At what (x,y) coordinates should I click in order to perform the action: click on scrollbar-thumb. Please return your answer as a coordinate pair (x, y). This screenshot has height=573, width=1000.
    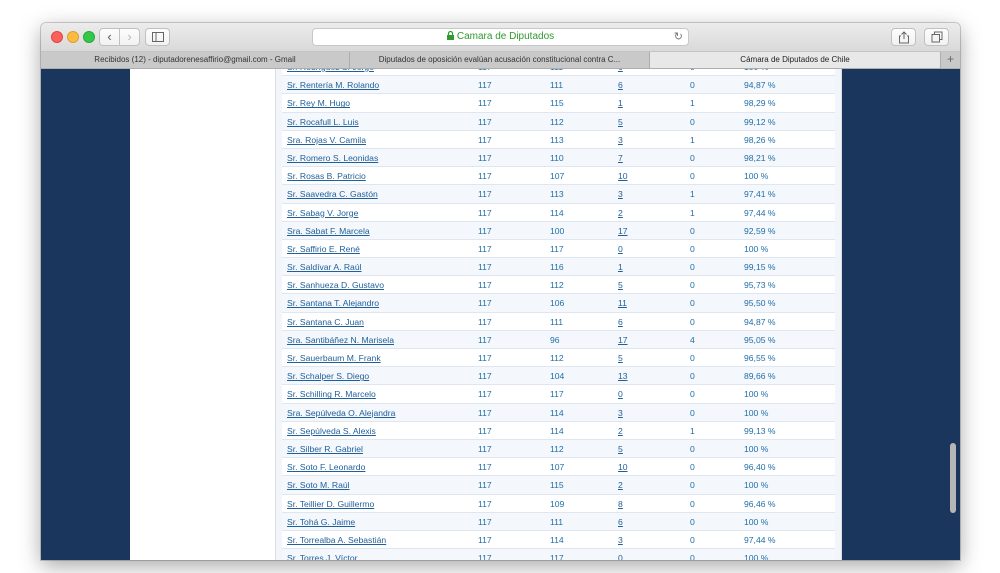
    Looking at the image, I should click on (953, 478).